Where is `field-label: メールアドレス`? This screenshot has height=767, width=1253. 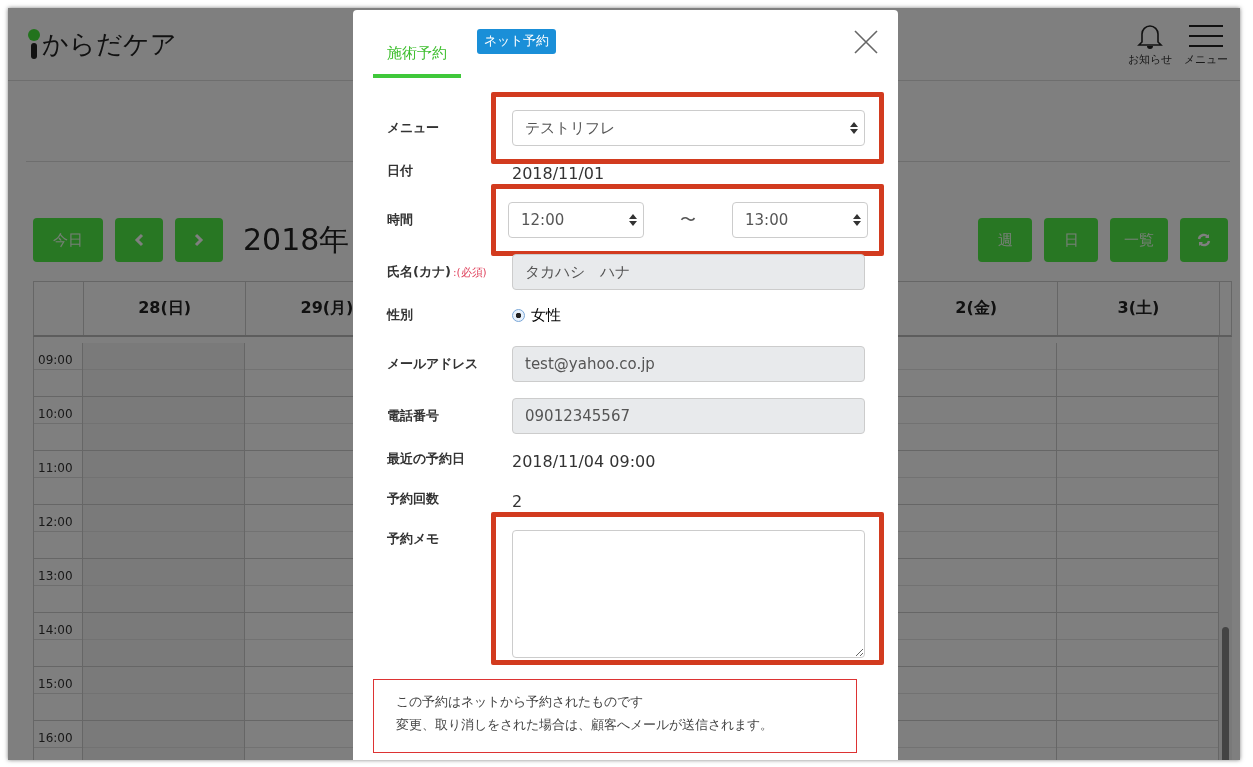 field-label: メールアドレス is located at coordinates (432, 364).